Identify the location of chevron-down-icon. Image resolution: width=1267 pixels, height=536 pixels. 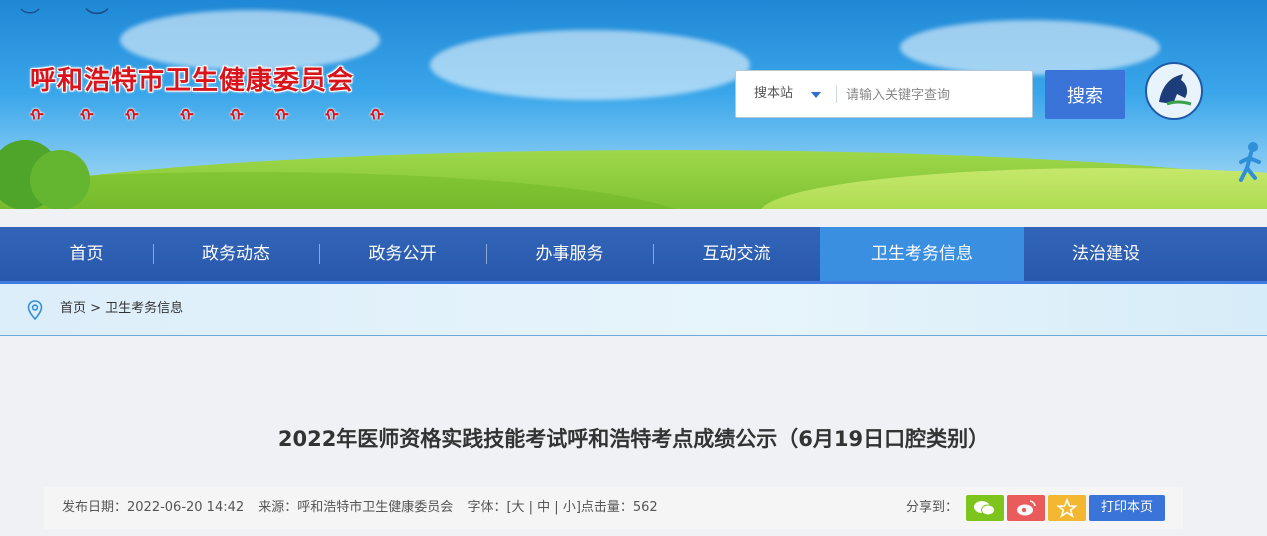
(816, 95).